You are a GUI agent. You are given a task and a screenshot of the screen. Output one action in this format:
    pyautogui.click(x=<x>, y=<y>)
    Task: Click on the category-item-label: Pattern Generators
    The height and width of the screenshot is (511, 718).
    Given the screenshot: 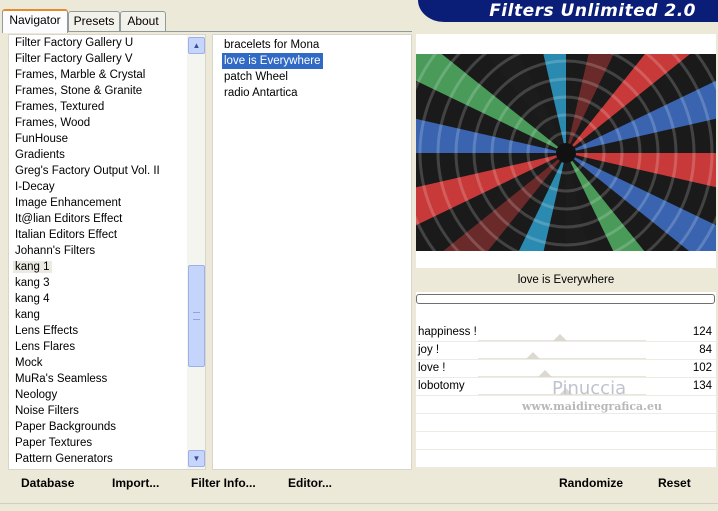 What is the action you would take?
    pyautogui.click(x=64, y=459)
    